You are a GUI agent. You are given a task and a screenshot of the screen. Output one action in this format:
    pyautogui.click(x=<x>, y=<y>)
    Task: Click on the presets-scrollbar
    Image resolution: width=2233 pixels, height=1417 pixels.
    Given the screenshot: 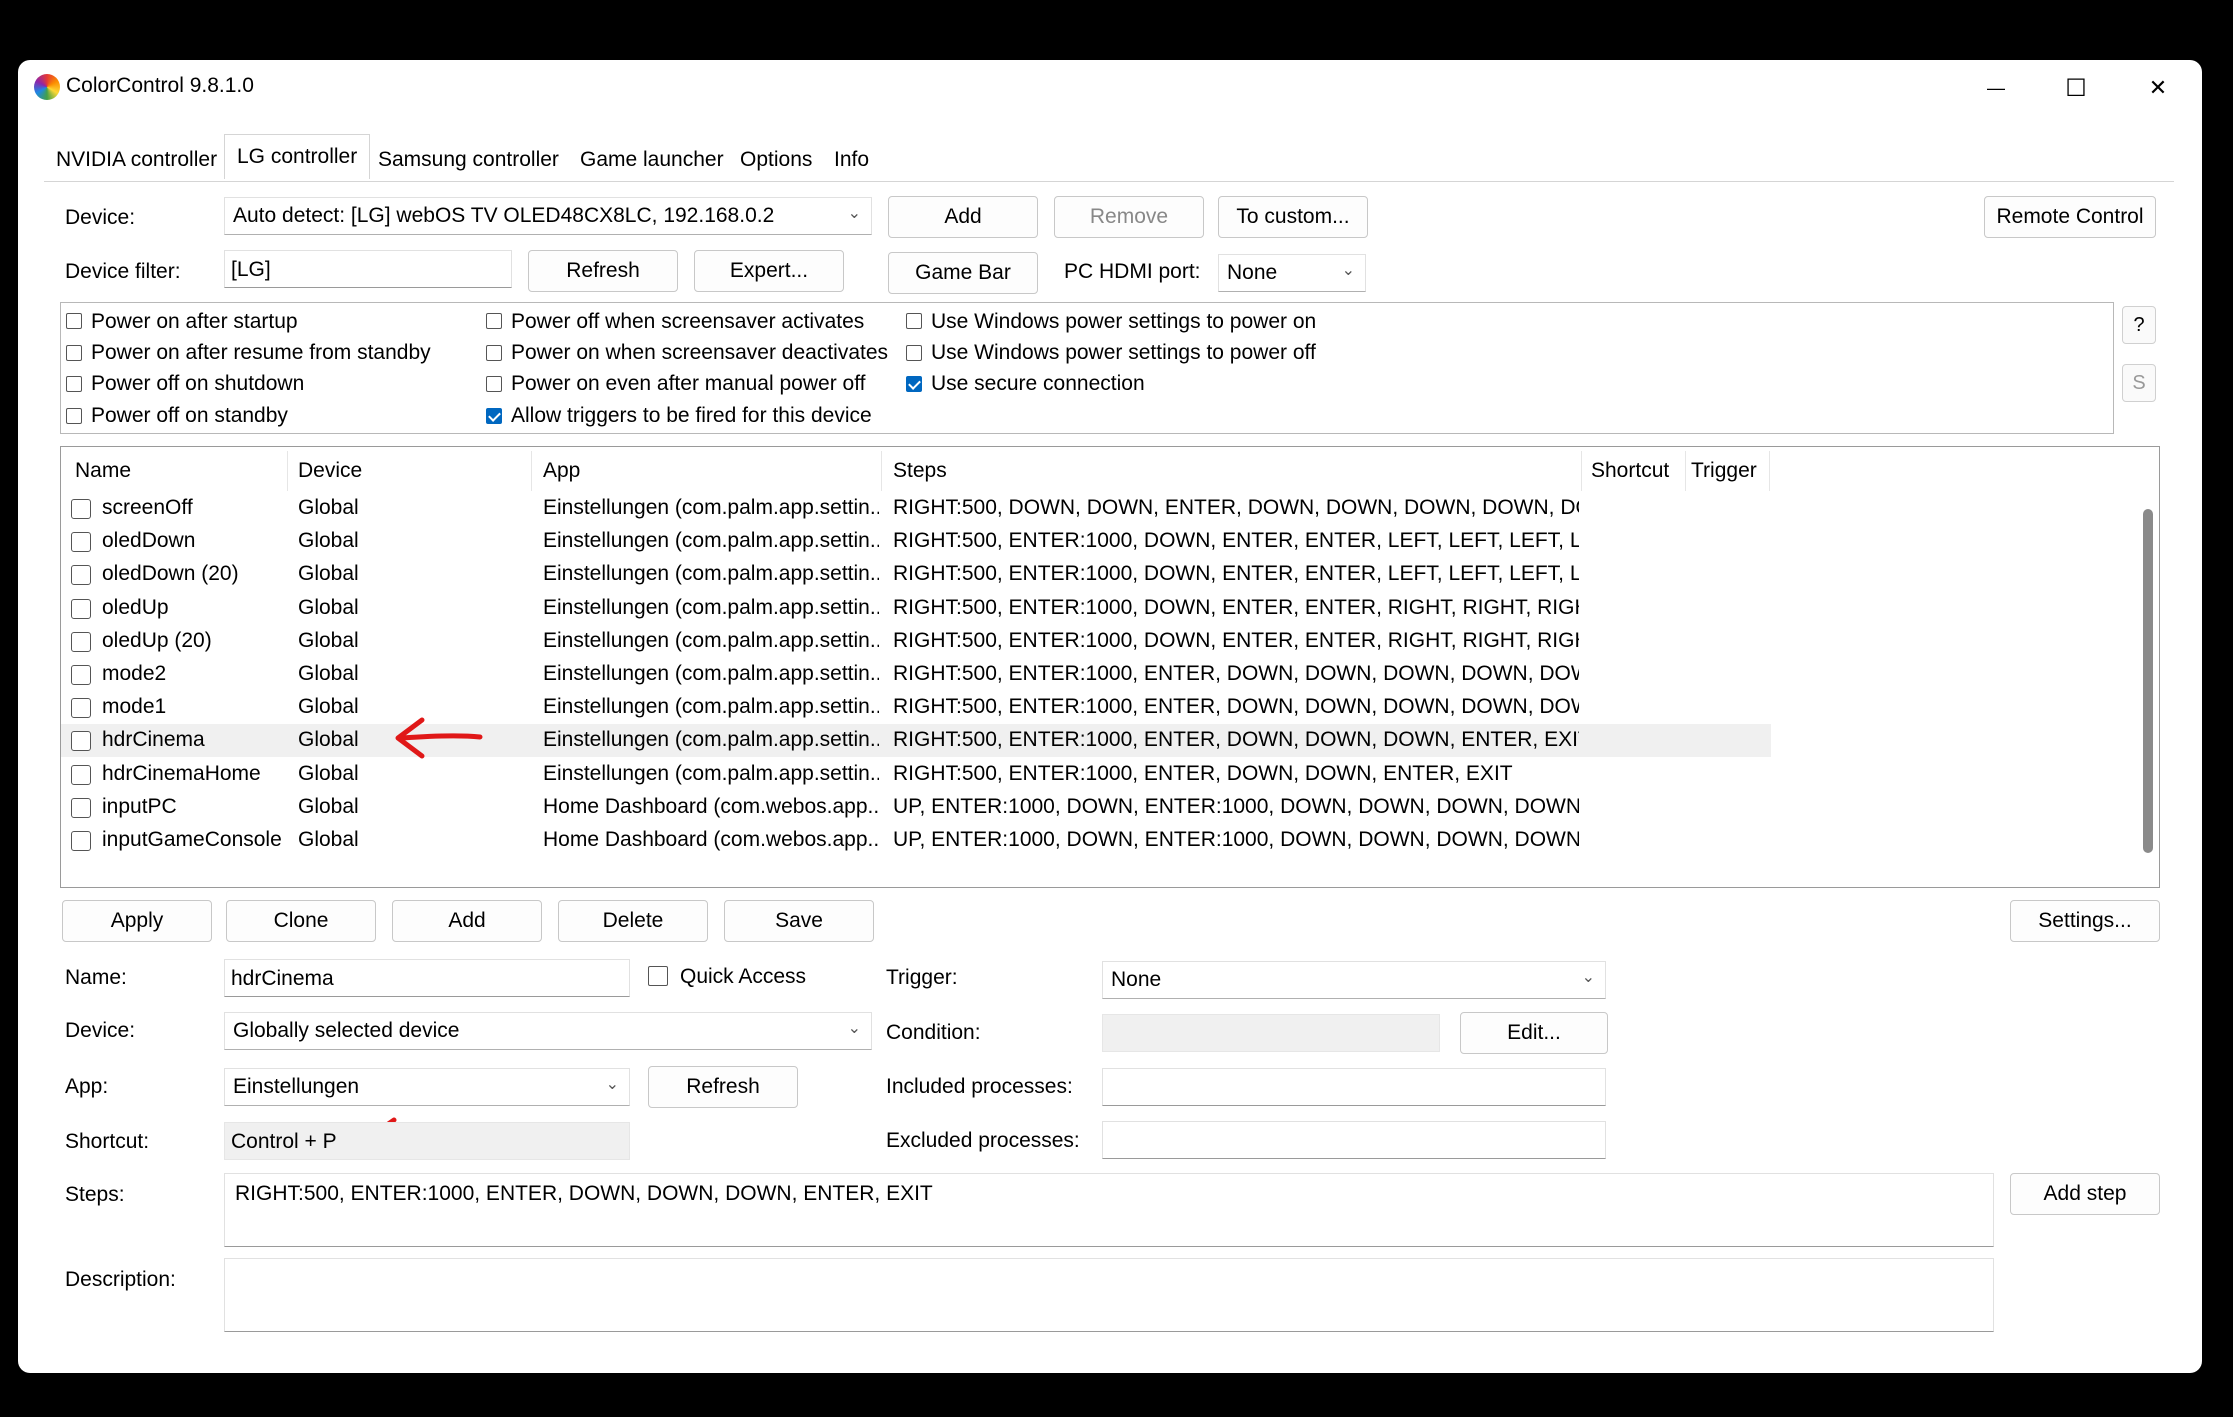 What is the action you would take?
    pyautogui.click(x=2148, y=667)
    